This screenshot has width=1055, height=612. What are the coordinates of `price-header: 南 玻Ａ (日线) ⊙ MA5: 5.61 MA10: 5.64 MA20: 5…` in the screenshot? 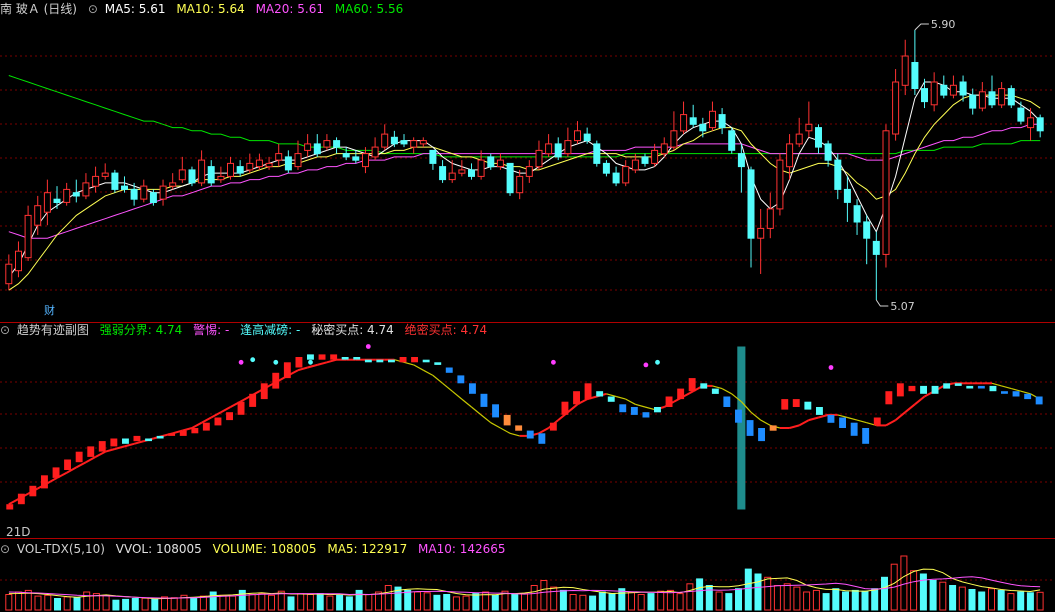 It's located at (205, 9).